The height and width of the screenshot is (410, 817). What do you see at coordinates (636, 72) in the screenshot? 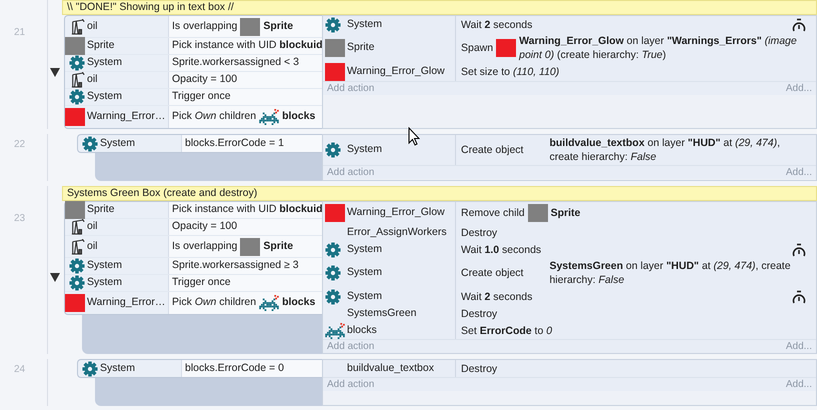
I see `action-cell: Set size to (110, 110)` at bounding box center [636, 72].